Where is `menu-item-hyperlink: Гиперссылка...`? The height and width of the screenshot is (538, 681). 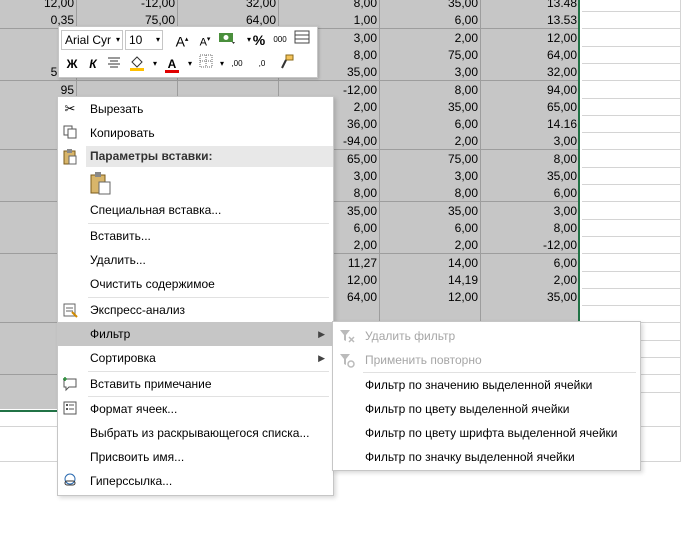 menu-item-hyperlink: Гиперссылка... is located at coordinates (195, 481).